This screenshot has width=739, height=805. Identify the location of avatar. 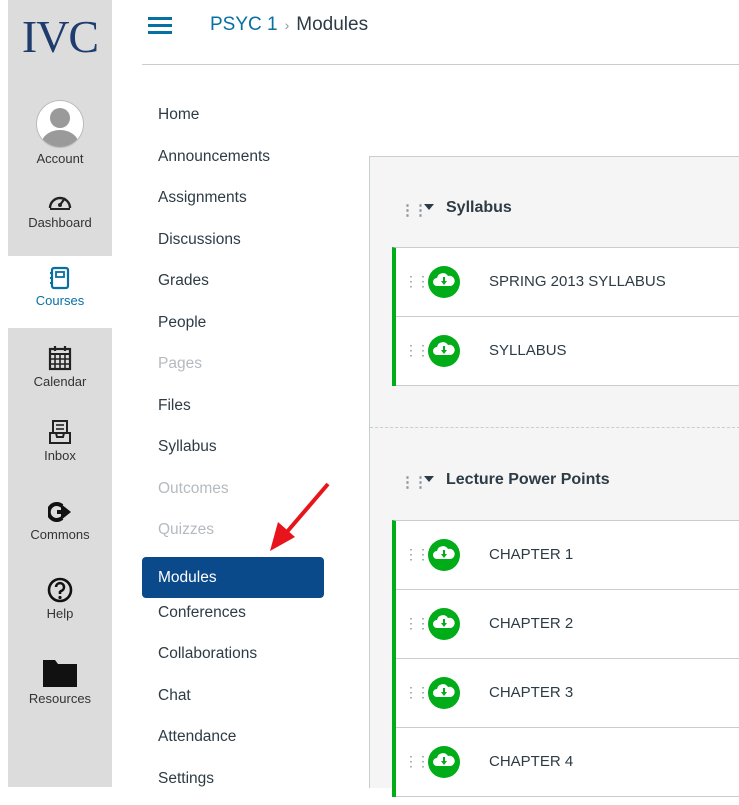
(60, 124).